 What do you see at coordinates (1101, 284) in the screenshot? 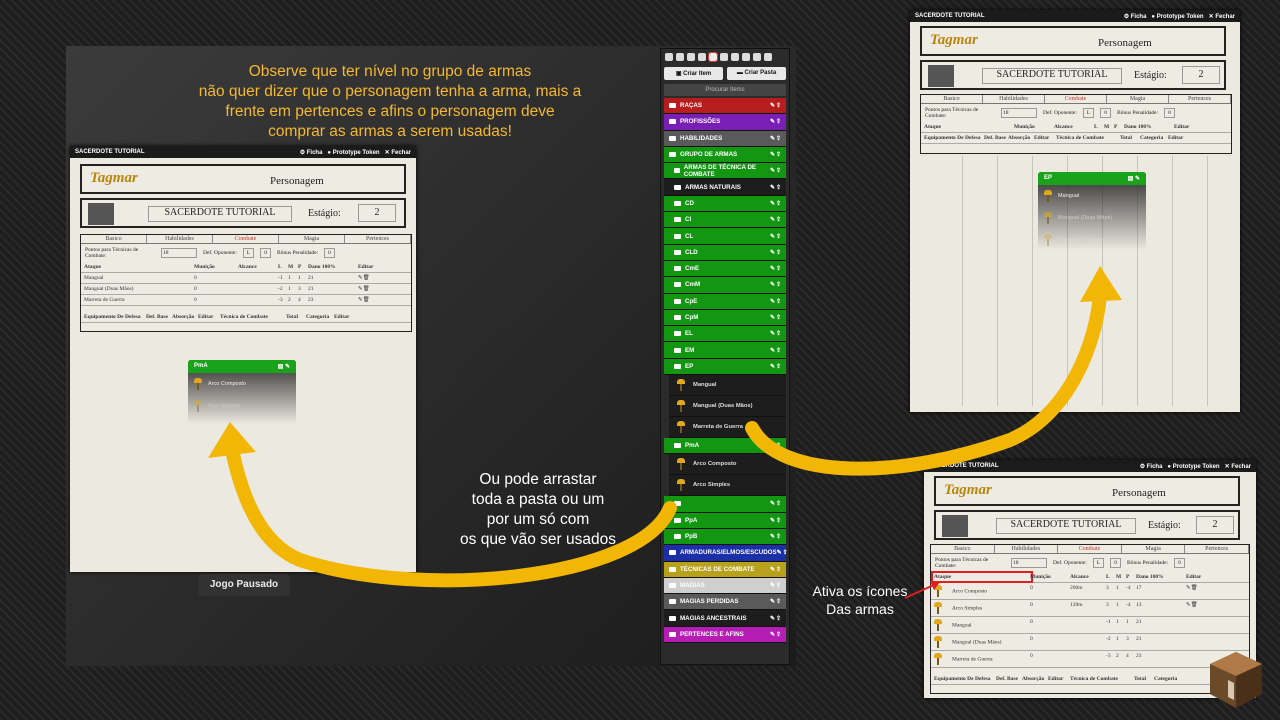
I see `arrow-head-top` at bounding box center [1101, 284].